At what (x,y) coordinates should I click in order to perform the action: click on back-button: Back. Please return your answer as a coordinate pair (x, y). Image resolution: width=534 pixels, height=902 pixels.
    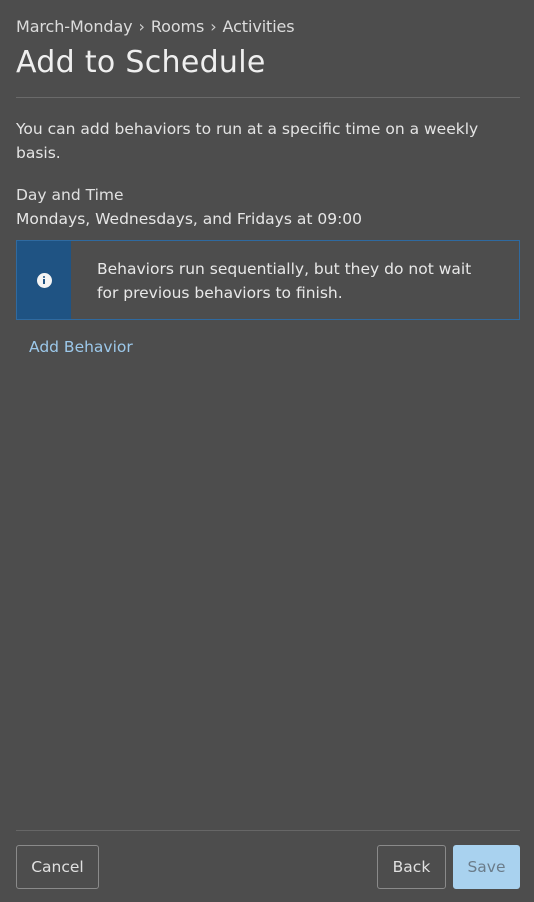
    Looking at the image, I should click on (411, 867).